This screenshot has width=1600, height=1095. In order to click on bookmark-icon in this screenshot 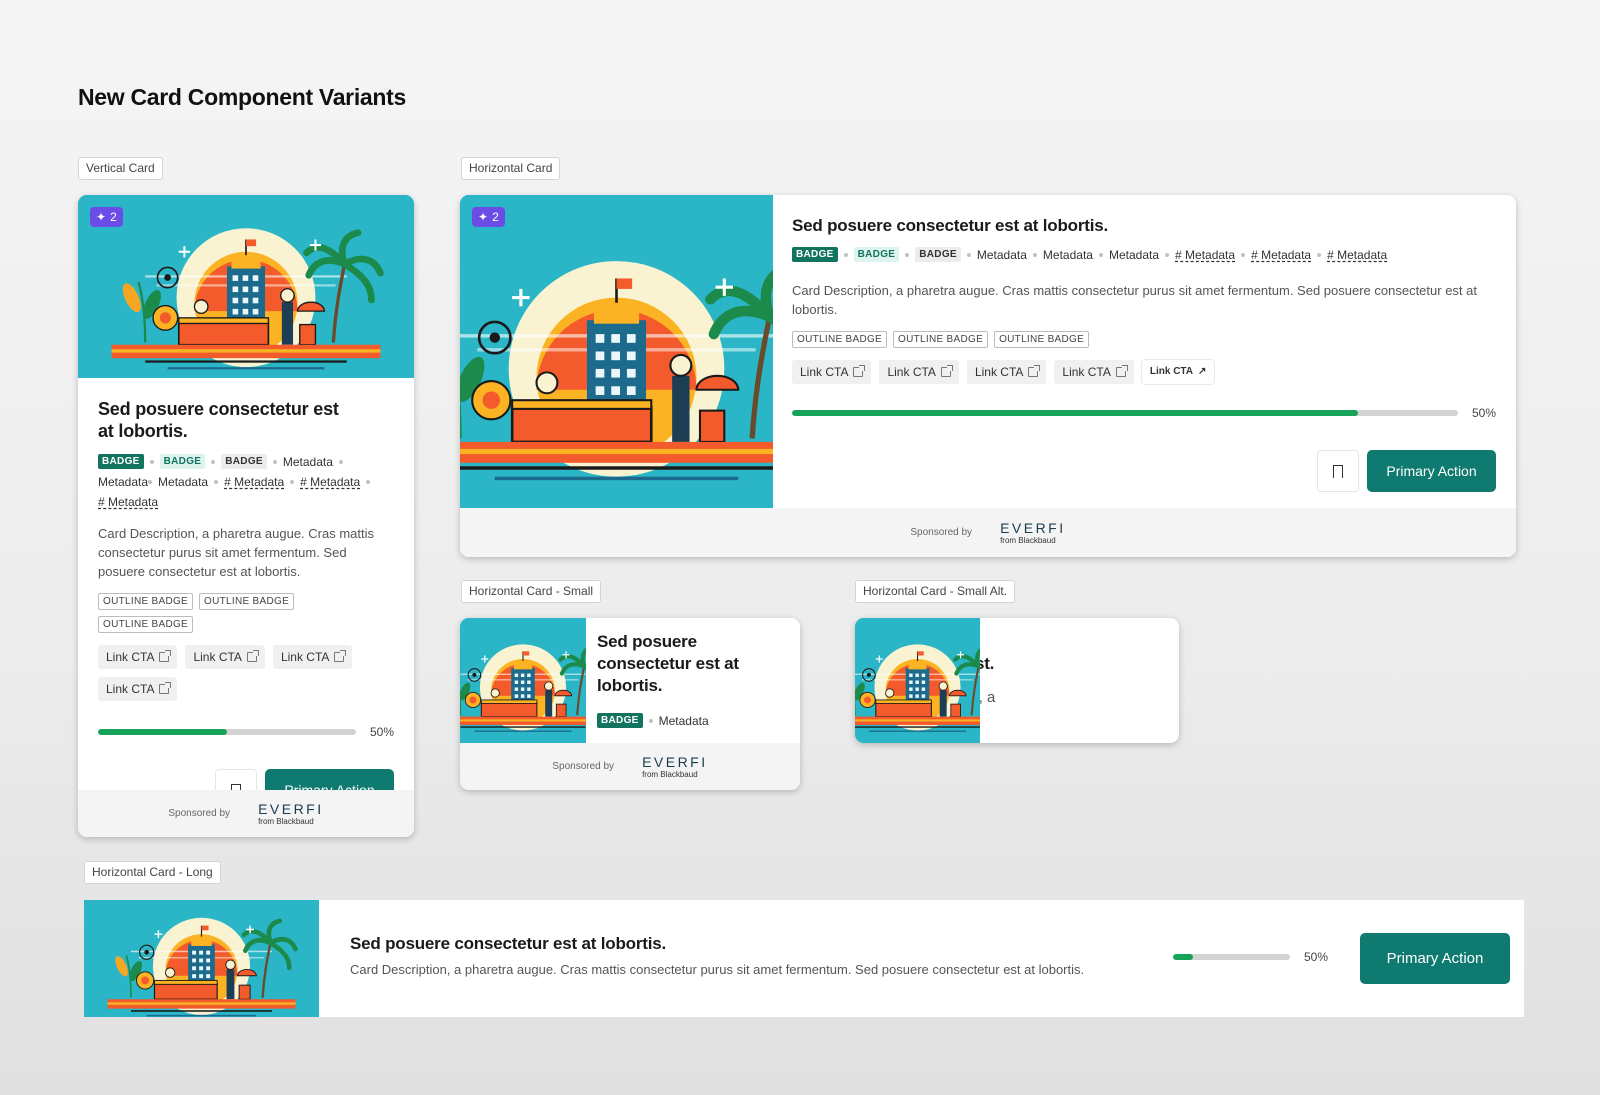, I will do `click(1337, 473)`.